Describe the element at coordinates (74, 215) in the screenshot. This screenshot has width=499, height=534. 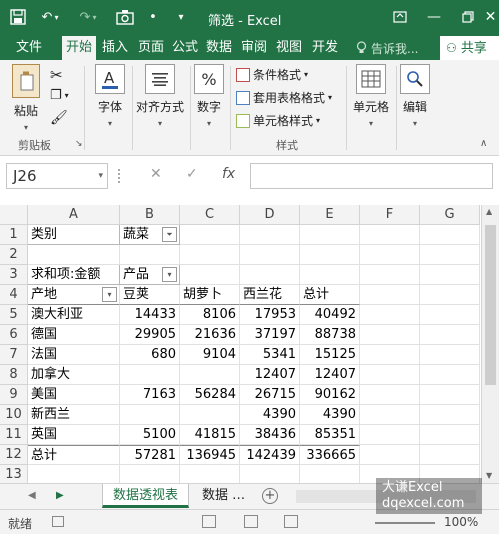
I see `column-header: A` at that location.